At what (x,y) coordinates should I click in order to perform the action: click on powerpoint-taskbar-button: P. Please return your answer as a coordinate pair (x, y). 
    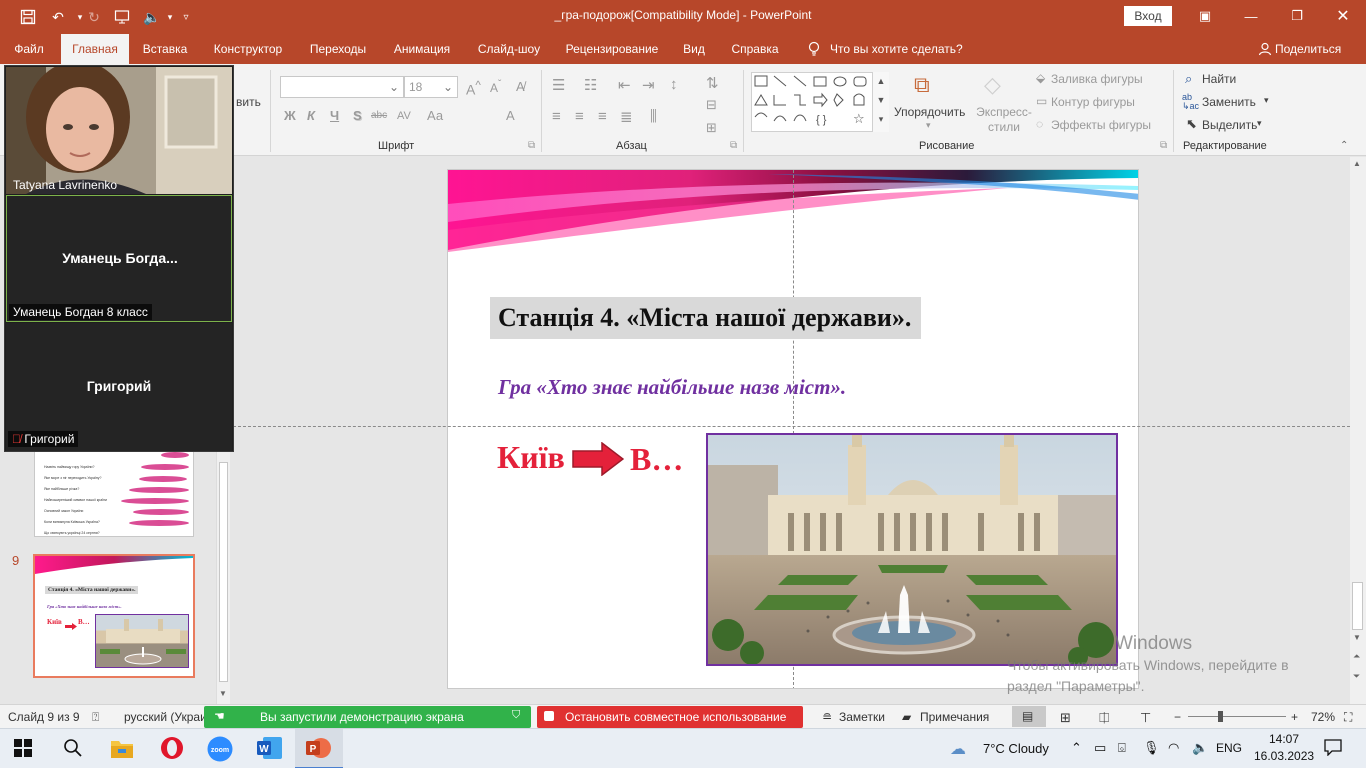
    Looking at the image, I should click on (319, 748).